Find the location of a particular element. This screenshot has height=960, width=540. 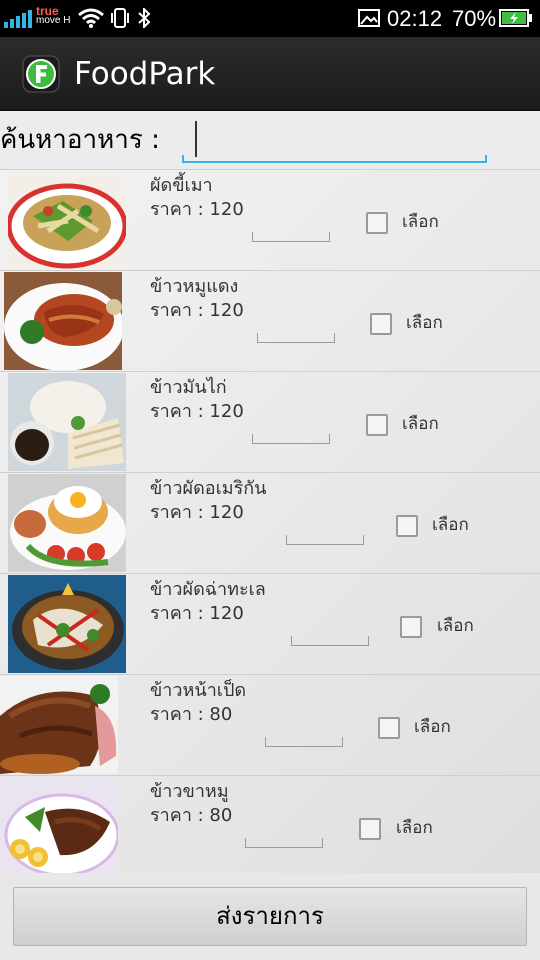

battery-percent: 70% is located at coordinates (474, 18).